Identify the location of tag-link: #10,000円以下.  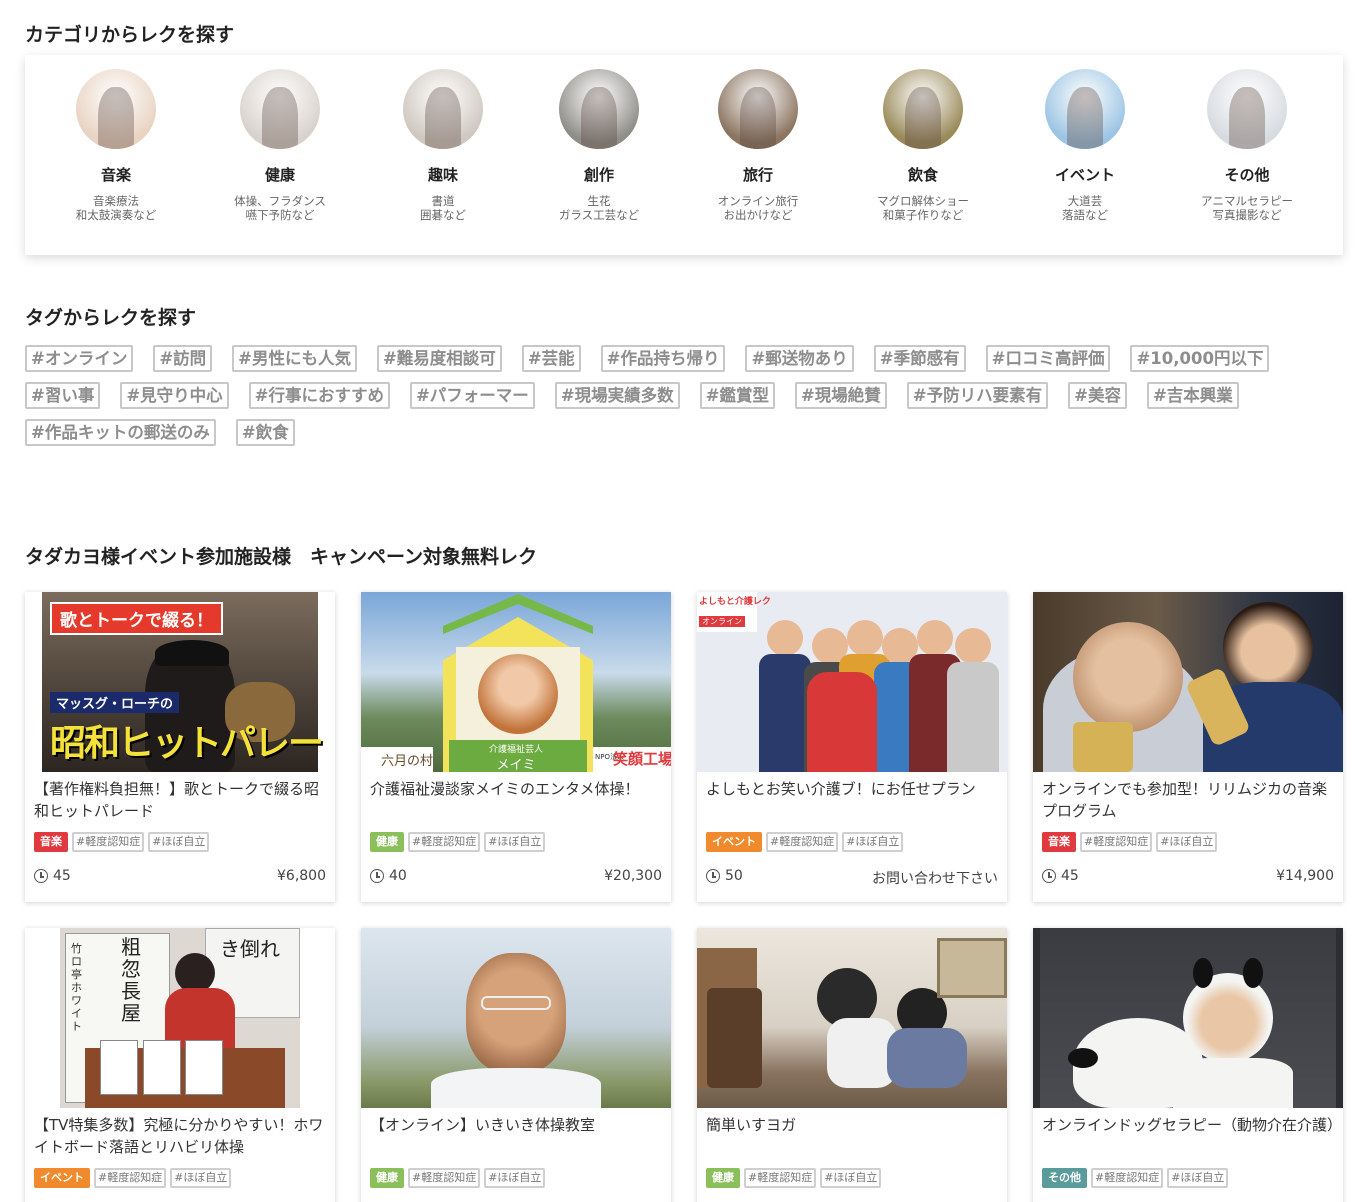
(1200, 358).